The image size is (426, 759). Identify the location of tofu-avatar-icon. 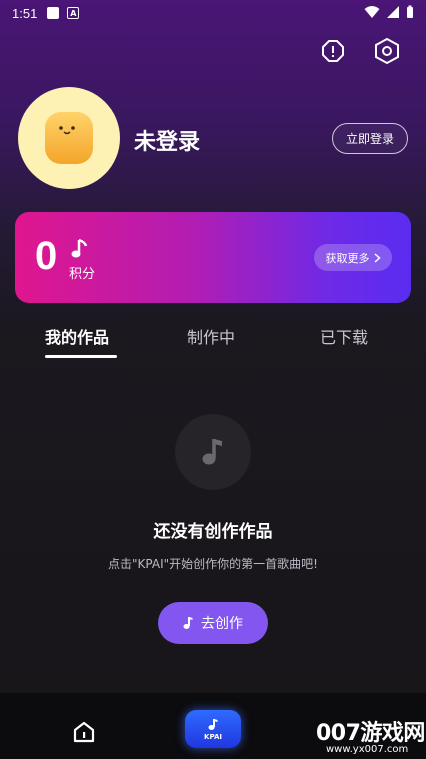
(69, 138).